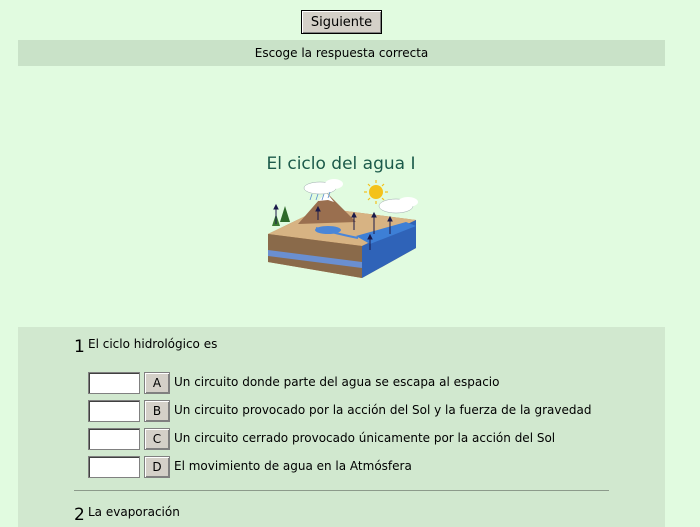 The width and height of the screenshot is (700, 527). Describe the element at coordinates (285, 214) in the screenshot. I see `tree-icon` at that location.